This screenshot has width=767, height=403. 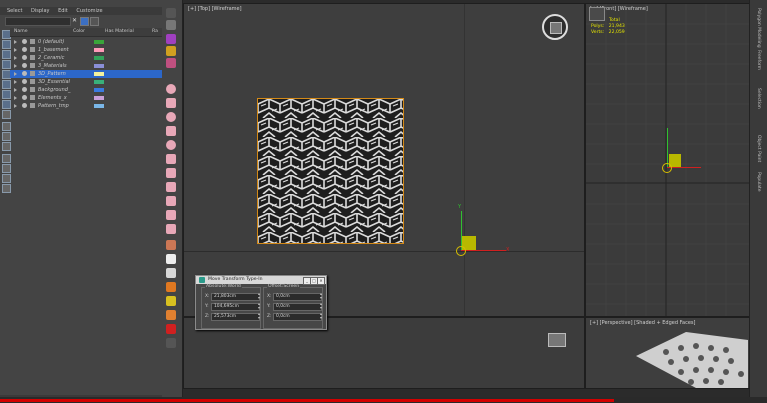 I want to click on abs-z-spinner, so click(x=259, y=315).